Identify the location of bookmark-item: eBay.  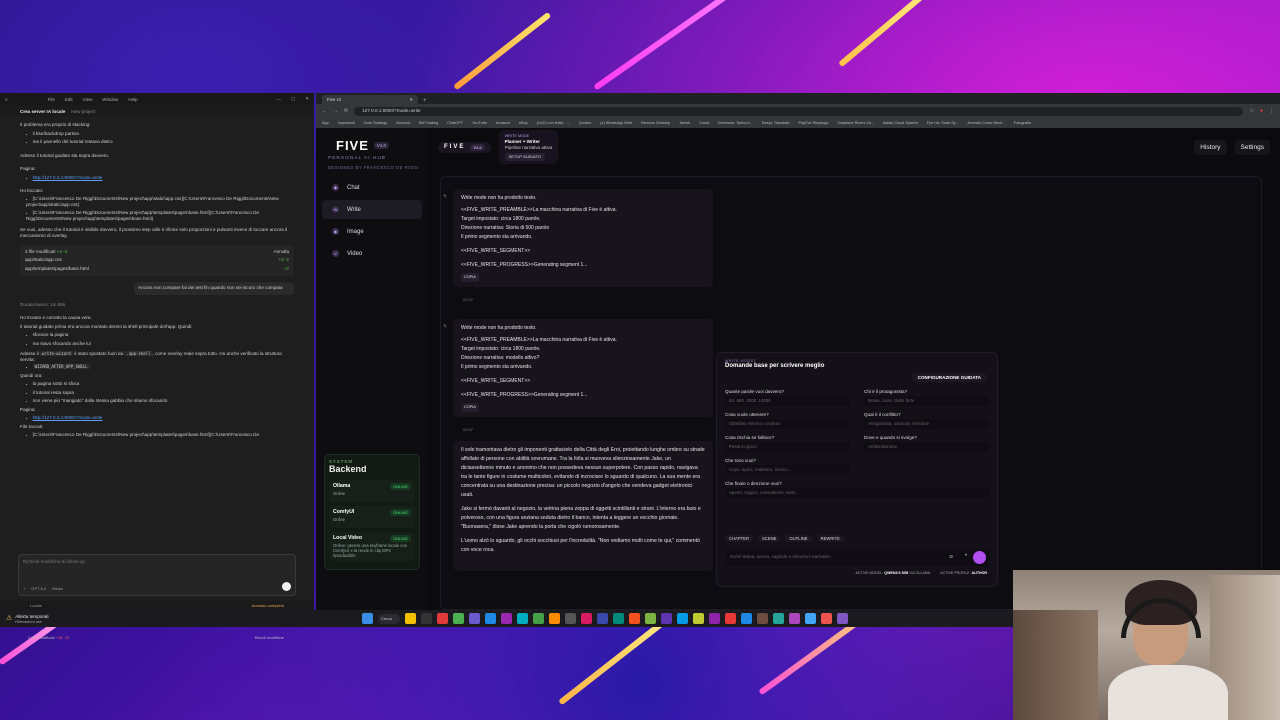
(523, 123).